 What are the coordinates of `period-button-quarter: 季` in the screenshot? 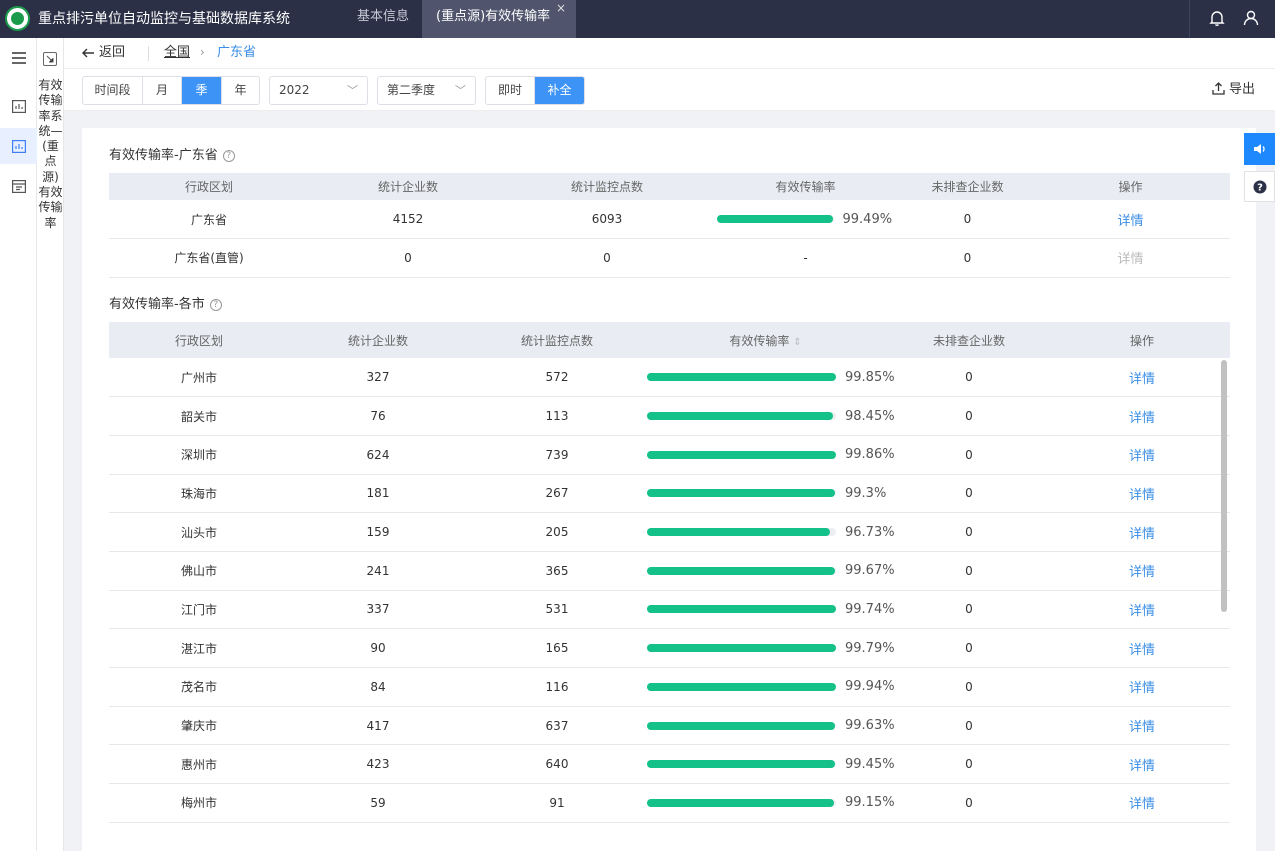 It's located at (202, 90).